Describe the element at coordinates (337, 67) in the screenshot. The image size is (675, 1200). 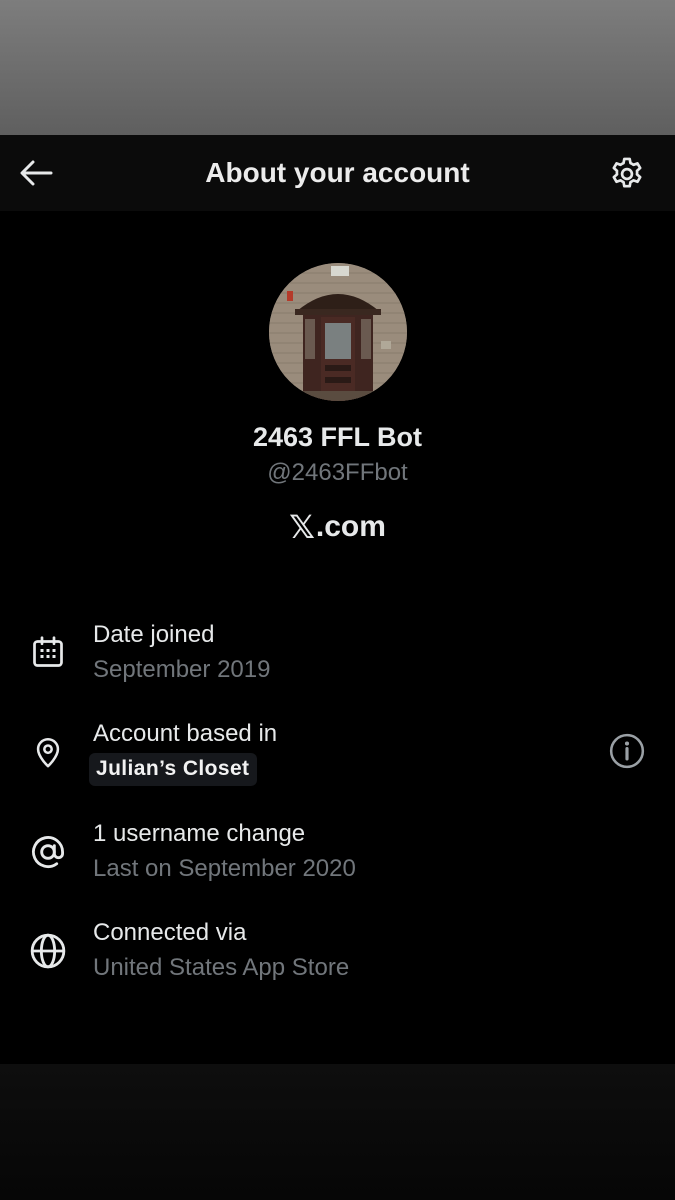
I see `status-bar-area` at that location.